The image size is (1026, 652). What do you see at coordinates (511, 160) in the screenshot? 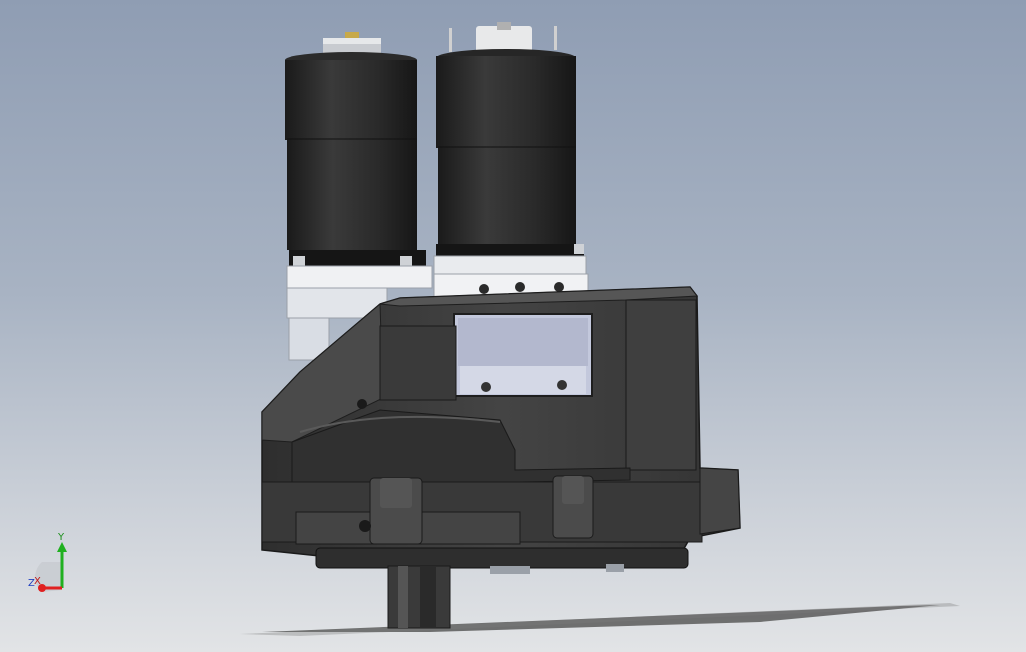
I see `right-motor` at bounding box center [511, 160].